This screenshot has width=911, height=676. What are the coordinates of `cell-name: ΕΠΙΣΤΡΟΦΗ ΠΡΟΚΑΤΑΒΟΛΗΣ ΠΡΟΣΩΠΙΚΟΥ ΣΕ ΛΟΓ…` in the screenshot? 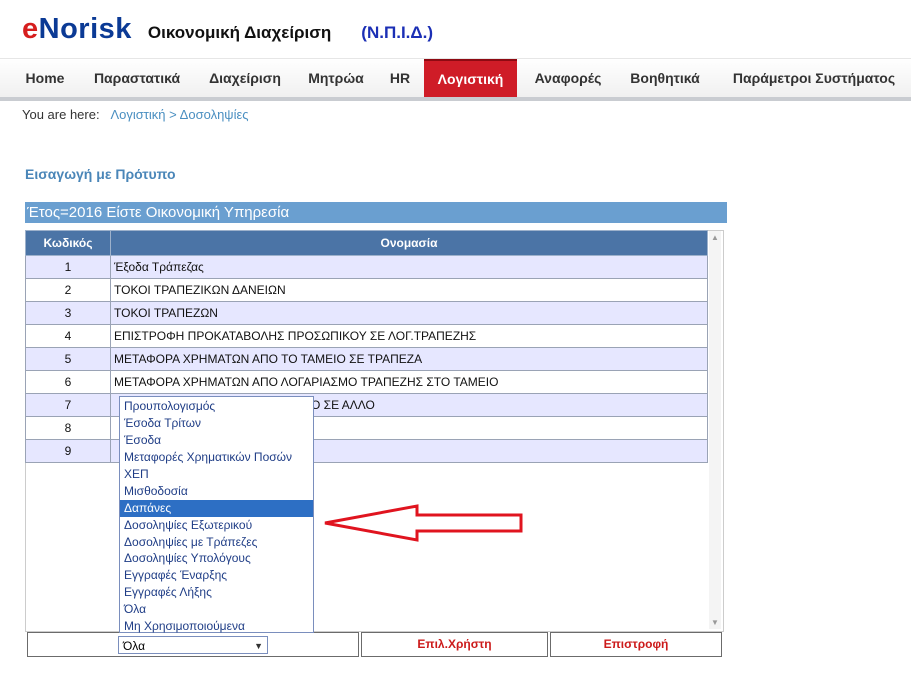 It's located at (409, 336).